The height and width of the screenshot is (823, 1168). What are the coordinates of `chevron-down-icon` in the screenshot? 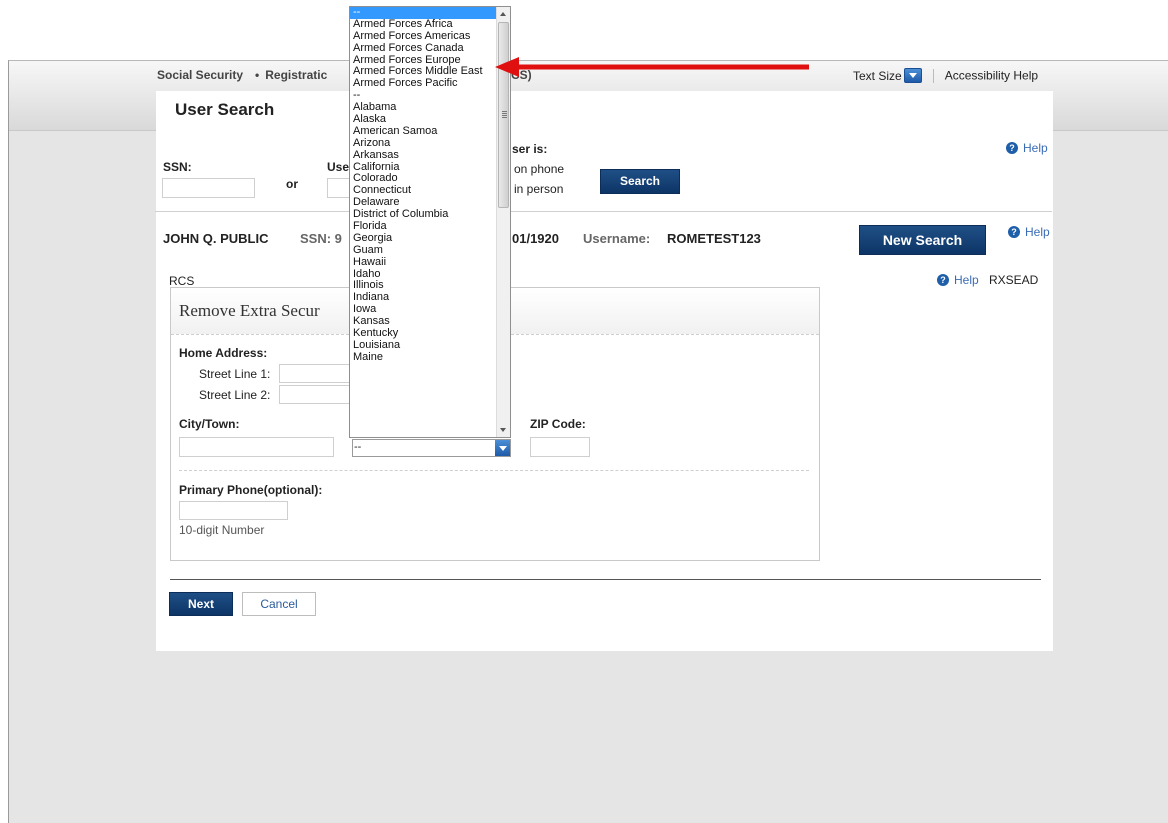 It's located at (502, 448).